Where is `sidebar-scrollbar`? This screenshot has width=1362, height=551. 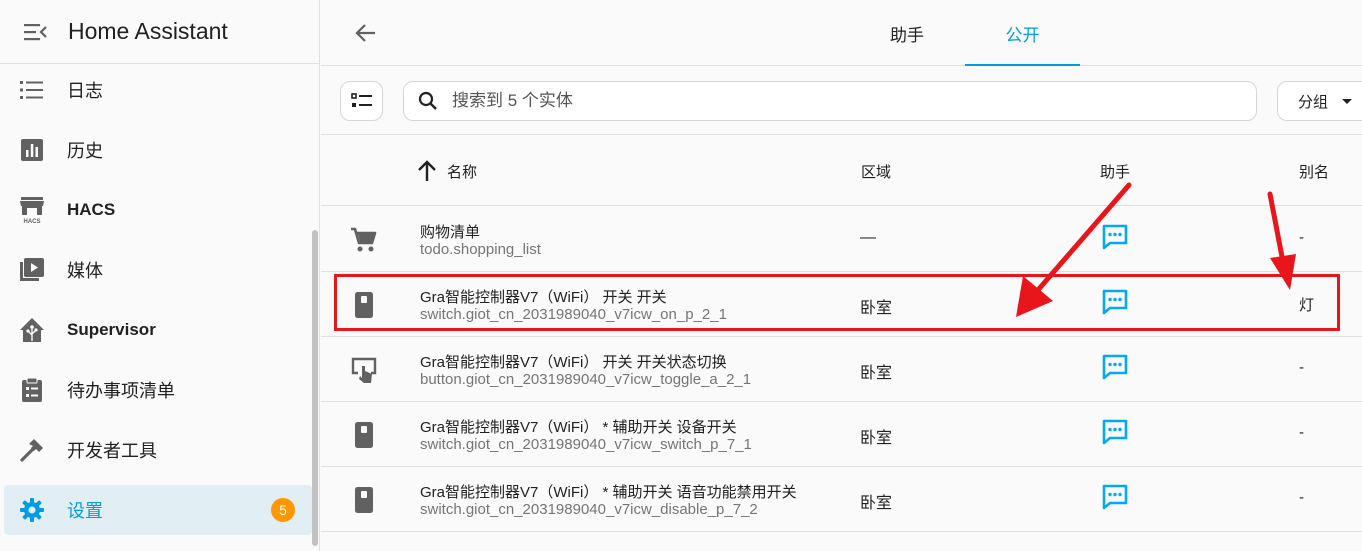 sidebar-scrollbar is located at coordinates (315, 388).